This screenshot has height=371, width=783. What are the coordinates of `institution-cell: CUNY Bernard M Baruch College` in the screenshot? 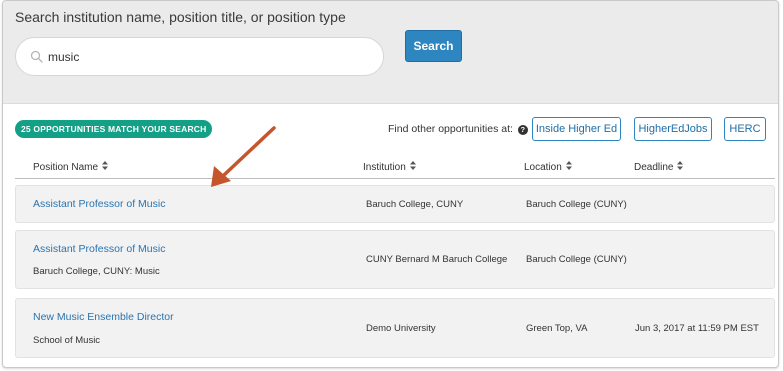 It's located at (437, 259).